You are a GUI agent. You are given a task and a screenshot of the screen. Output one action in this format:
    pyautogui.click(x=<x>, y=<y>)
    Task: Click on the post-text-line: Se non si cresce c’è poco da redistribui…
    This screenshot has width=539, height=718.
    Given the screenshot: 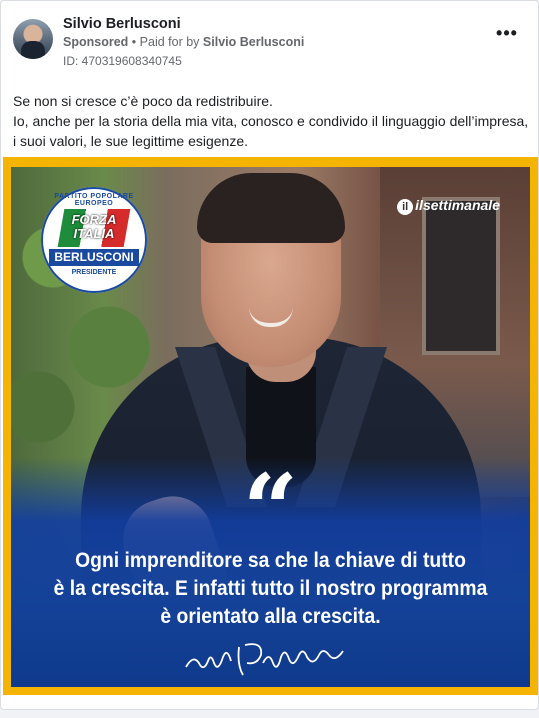 What is the action you would take?
    pyautogui.click(x=143, y=101)
    